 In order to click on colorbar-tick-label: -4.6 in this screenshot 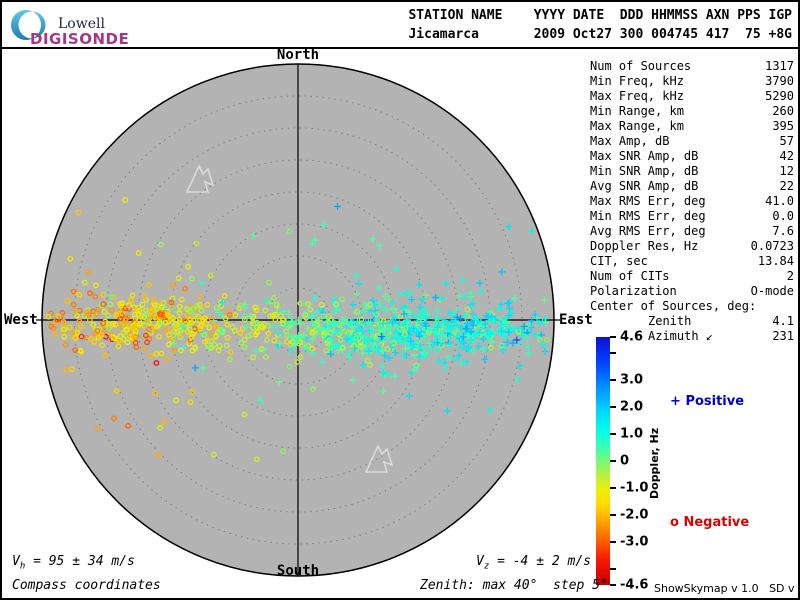, I will do `click(634, 585)`.